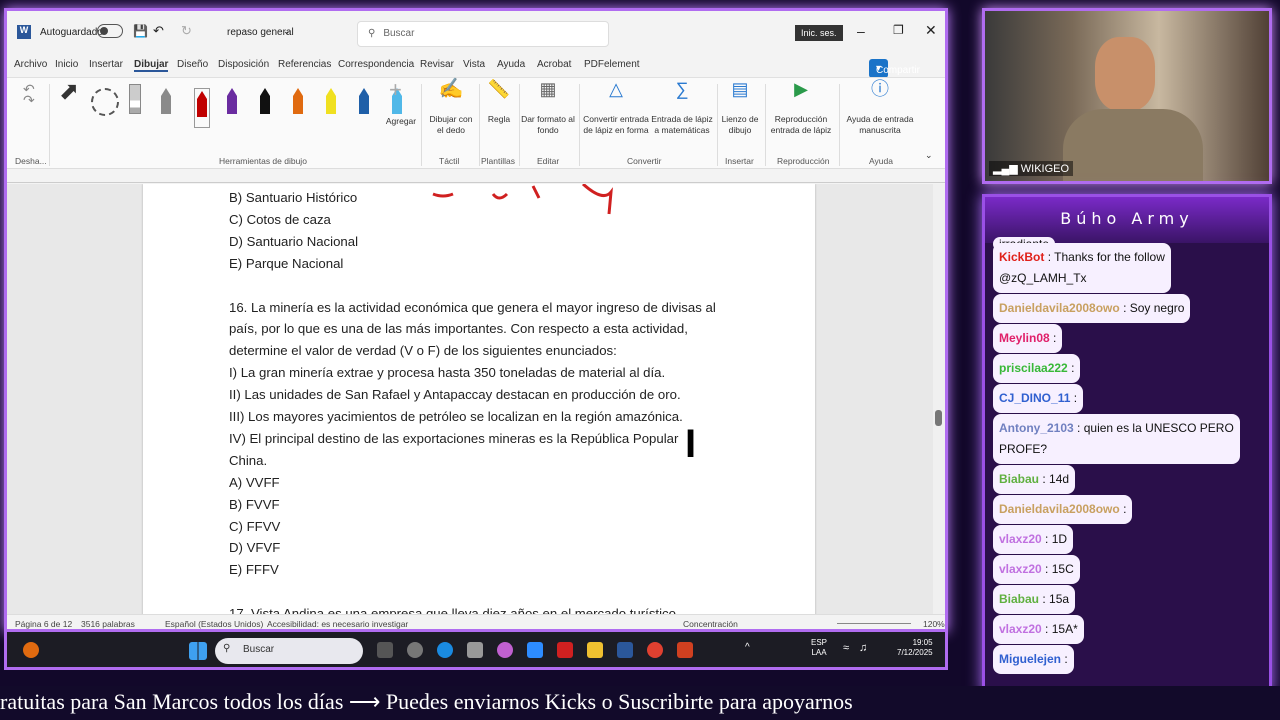  Describe the element at coordinates (376, 64) in the screenshot. I see `tab-correspondencia: Correspondencia` at that location.